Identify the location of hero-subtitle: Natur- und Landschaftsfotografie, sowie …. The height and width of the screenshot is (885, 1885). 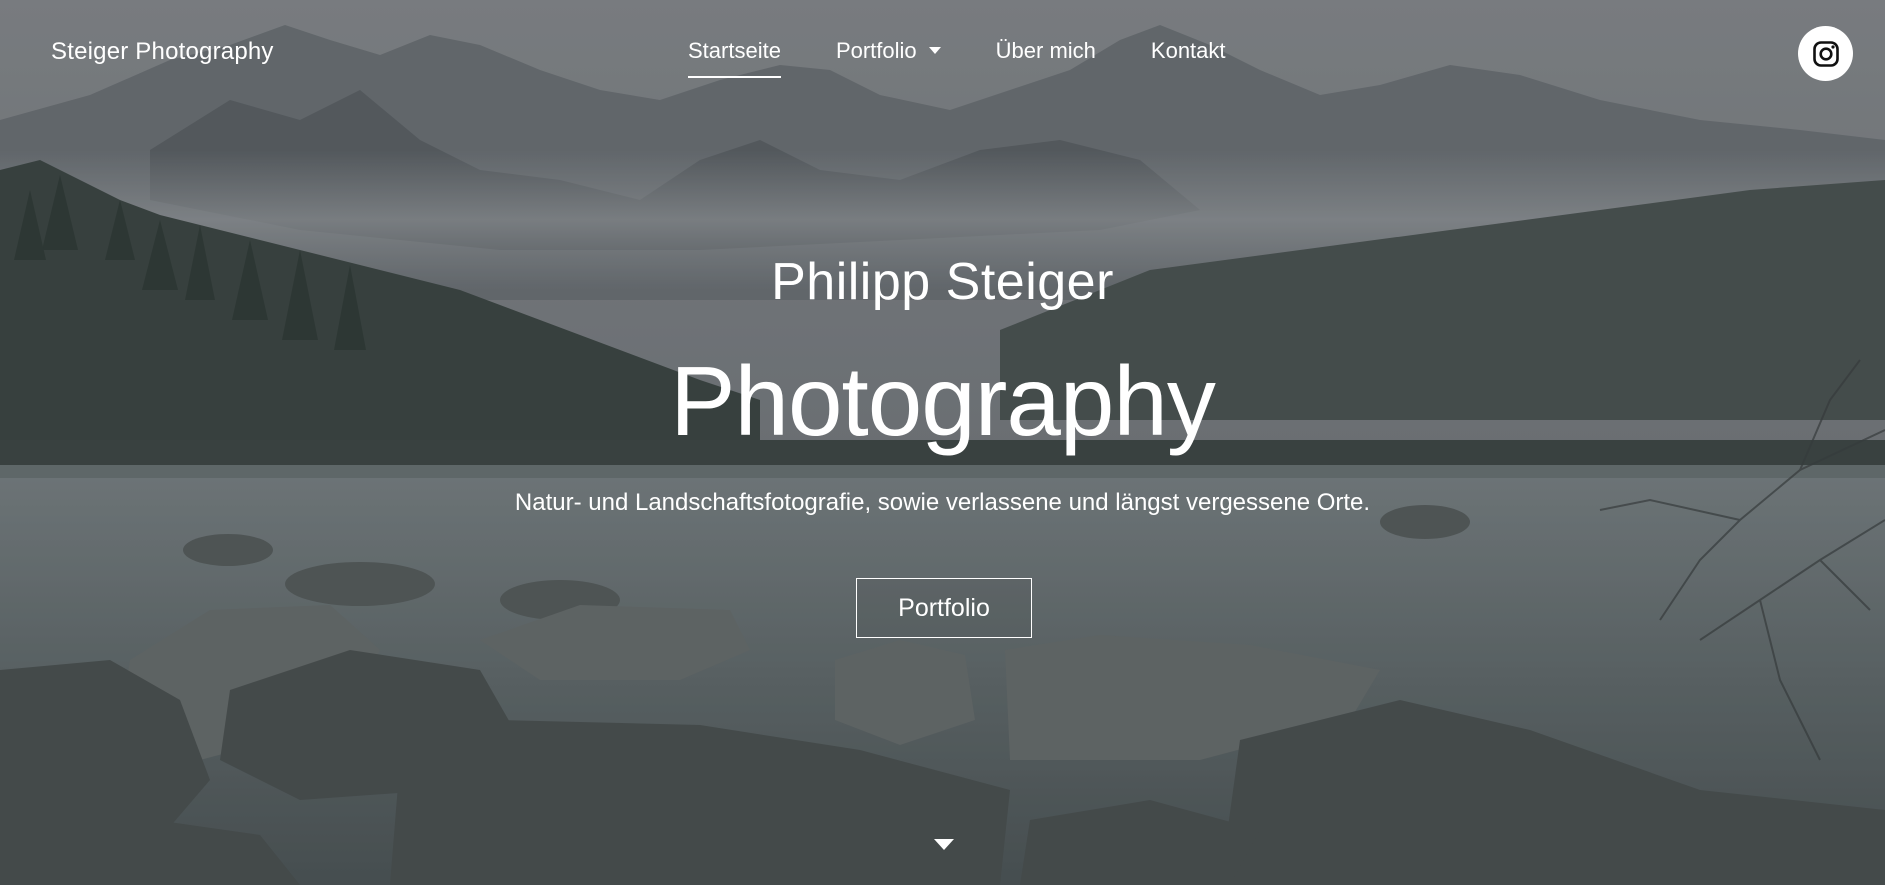
(942, 502).